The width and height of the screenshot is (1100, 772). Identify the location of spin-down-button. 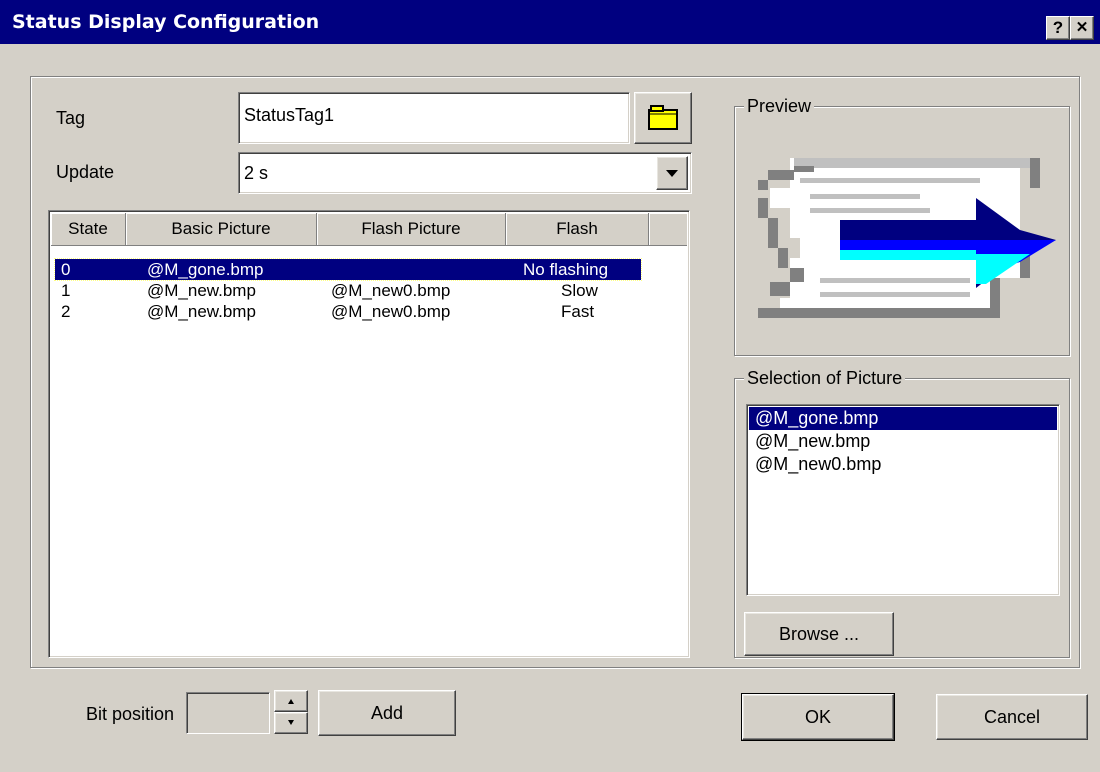
(291, 723).